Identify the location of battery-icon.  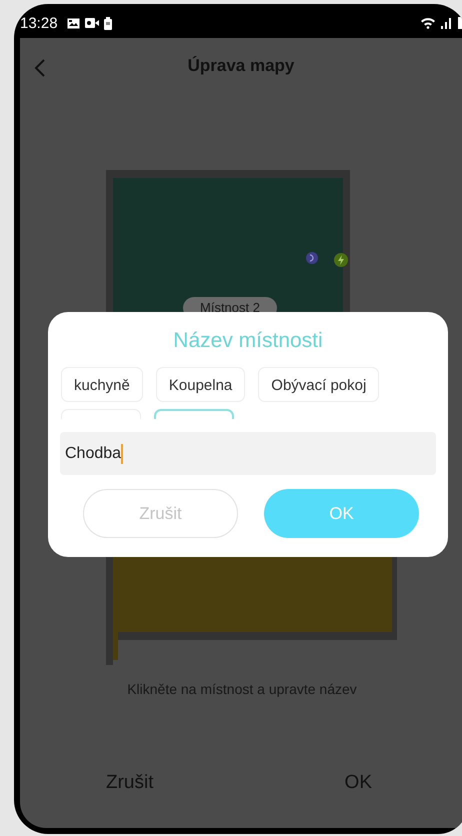
(108, 23).